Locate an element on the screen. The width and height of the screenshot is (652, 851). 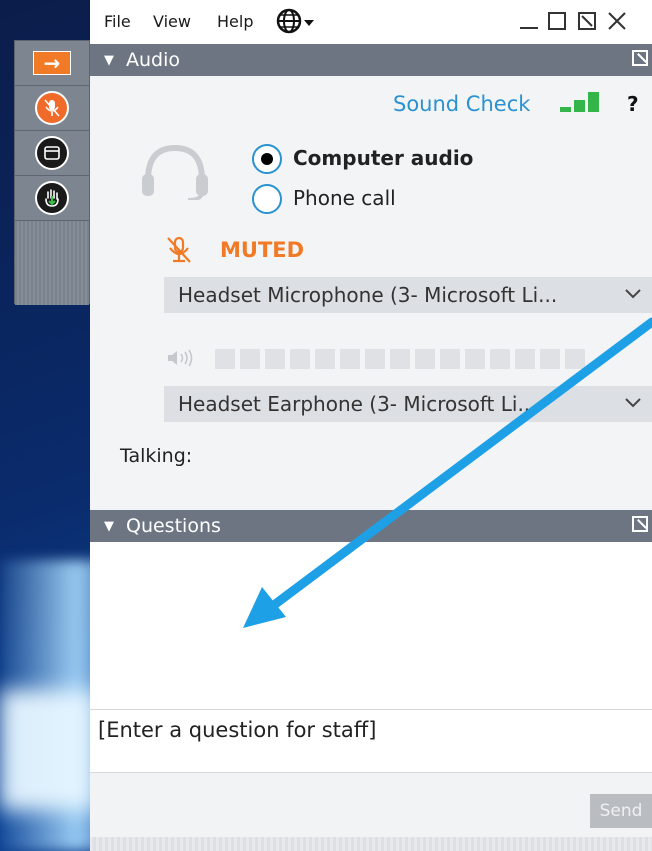
mute-toggle-button is located at coordinates (52, 108).